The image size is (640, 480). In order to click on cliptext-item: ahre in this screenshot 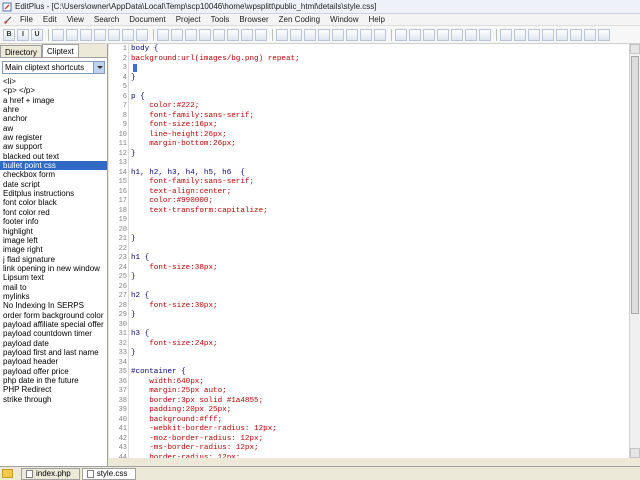, I will do `click(53, 109)`.